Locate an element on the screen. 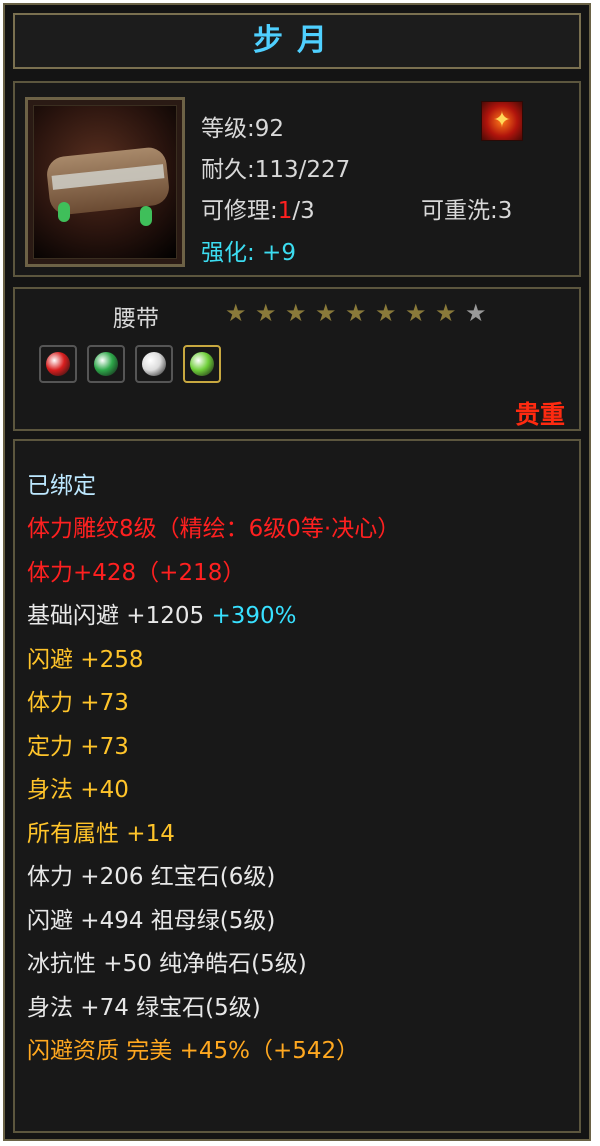 The image size is (600, 1146). white-gem-icon is located at coordinates (154, 364).